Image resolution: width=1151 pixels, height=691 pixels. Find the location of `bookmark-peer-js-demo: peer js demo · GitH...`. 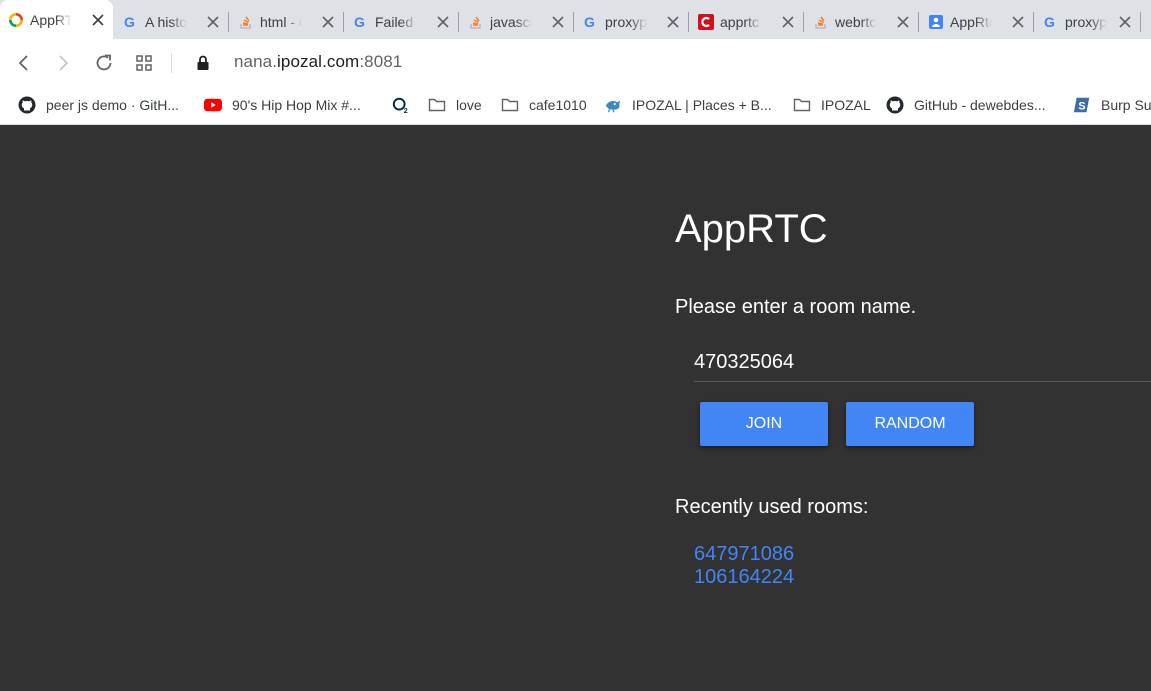

bookmark-peer-js-demo: peer js demo · GitH... is located at coordinates (98, 105).